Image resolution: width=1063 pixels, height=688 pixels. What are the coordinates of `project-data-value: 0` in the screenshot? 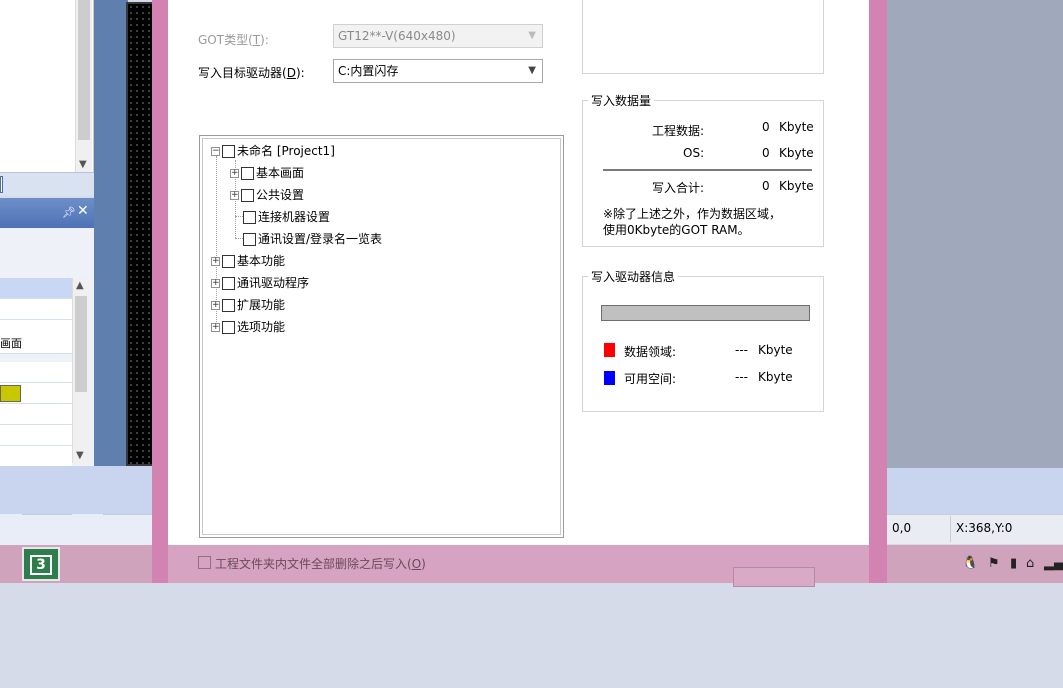 It's located at (766, 127).